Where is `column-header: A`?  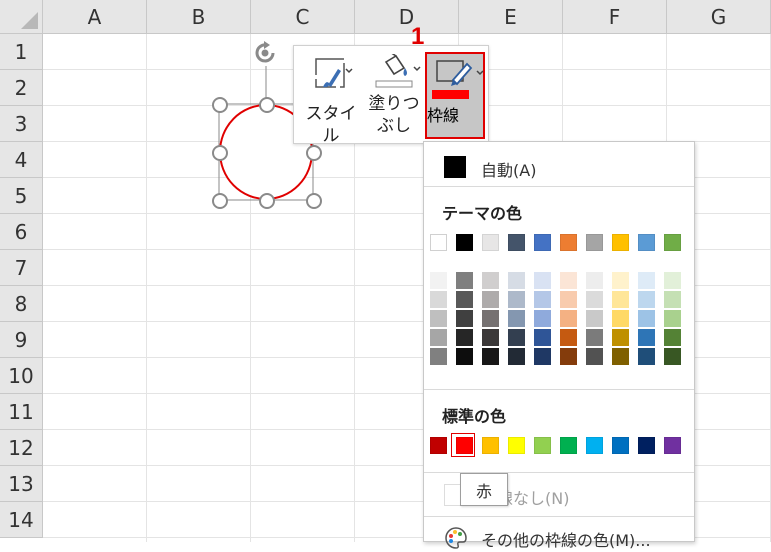 column-header: A is located at coordinates (95, 17).